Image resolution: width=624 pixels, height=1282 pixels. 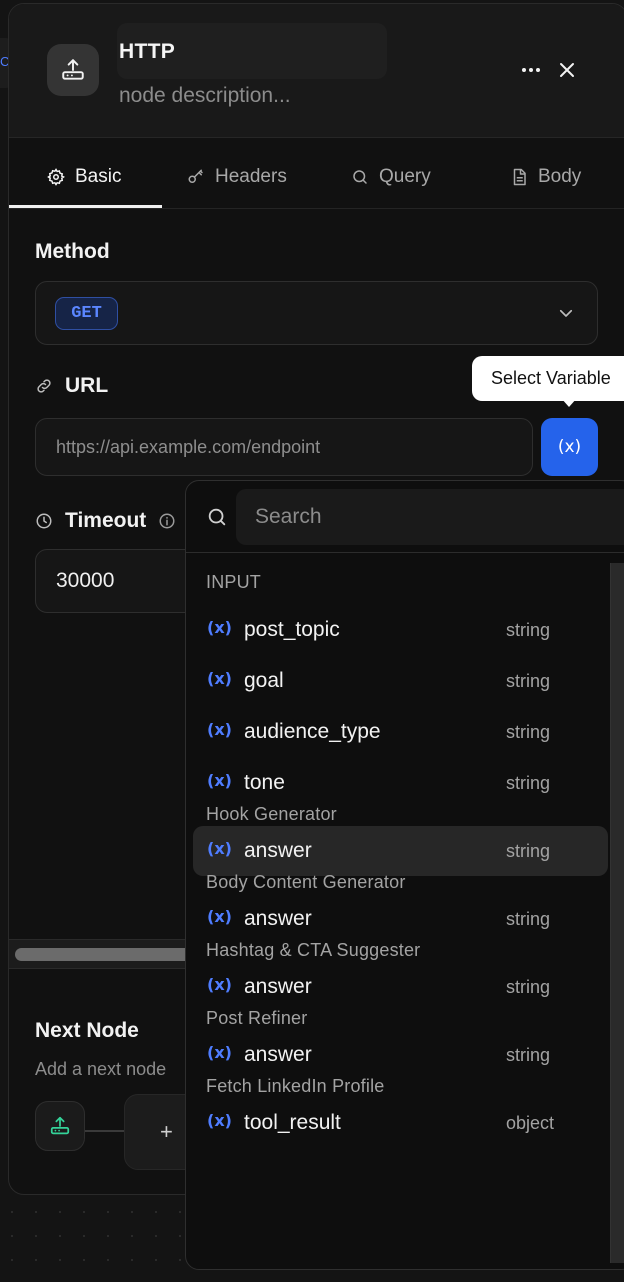 What do you see at coordinates (85, 206) in the screenshot?
I see `active-tab-indicator` at bounding box center [85, 206].